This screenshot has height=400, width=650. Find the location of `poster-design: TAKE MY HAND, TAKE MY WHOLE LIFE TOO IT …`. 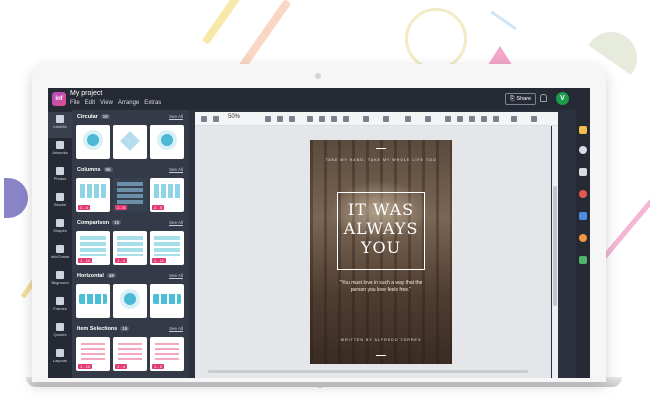

poster-design: TAKE MY HAND, TAKE MY WHOLE LIFE TOO IT … is located at coordinates (381, 252).